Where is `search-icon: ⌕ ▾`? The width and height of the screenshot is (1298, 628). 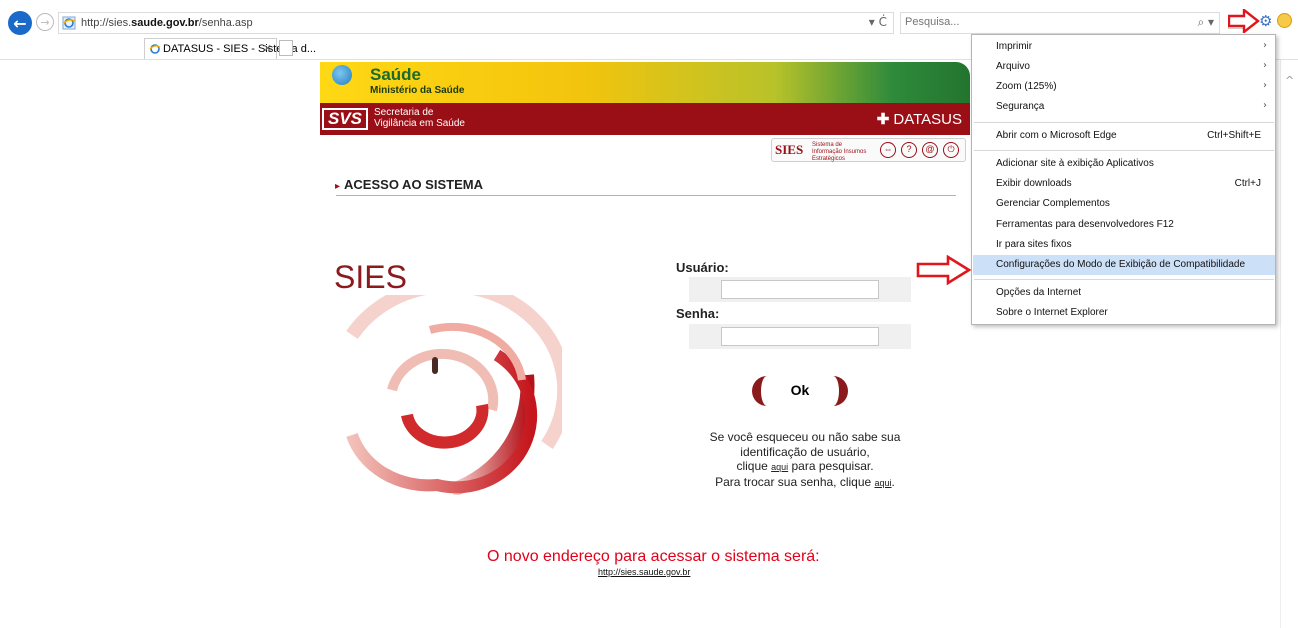
search-icon: ⌕ ▾ is located at coordinates (1205, 22).